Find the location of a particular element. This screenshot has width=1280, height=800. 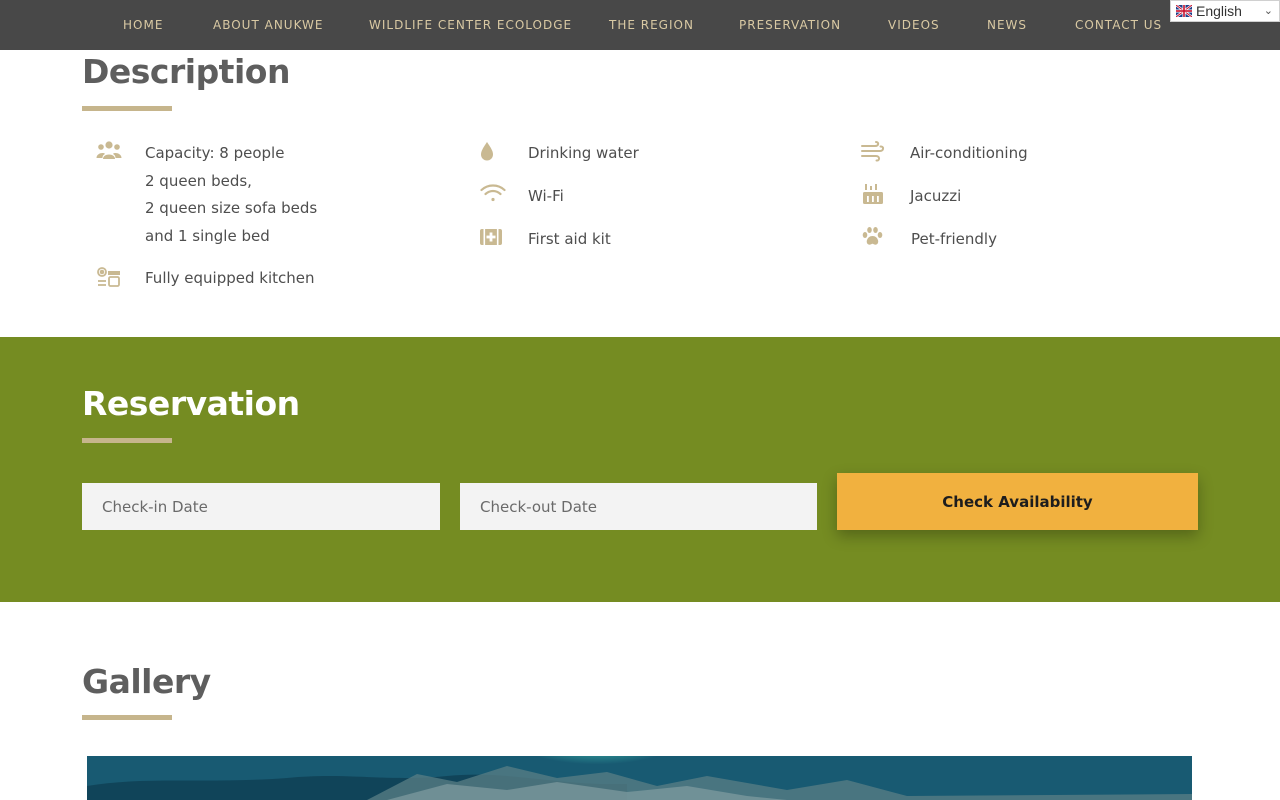

feature-wifi: Wi-Fi is located at coordinates (546, 197).